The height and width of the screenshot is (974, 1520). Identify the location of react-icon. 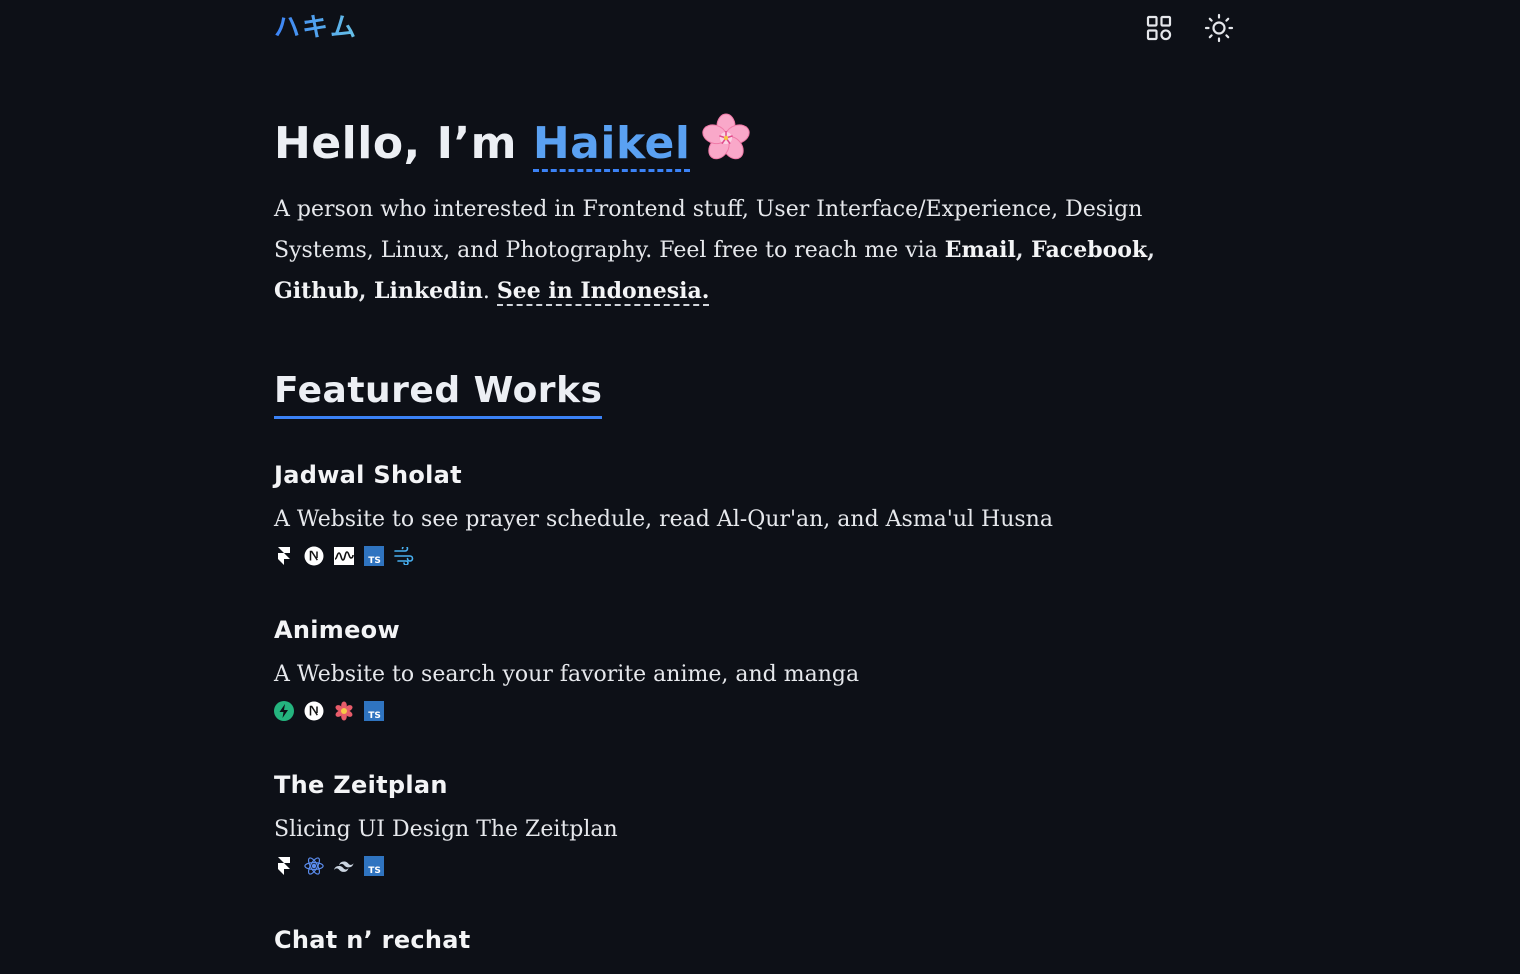
(314, 866).